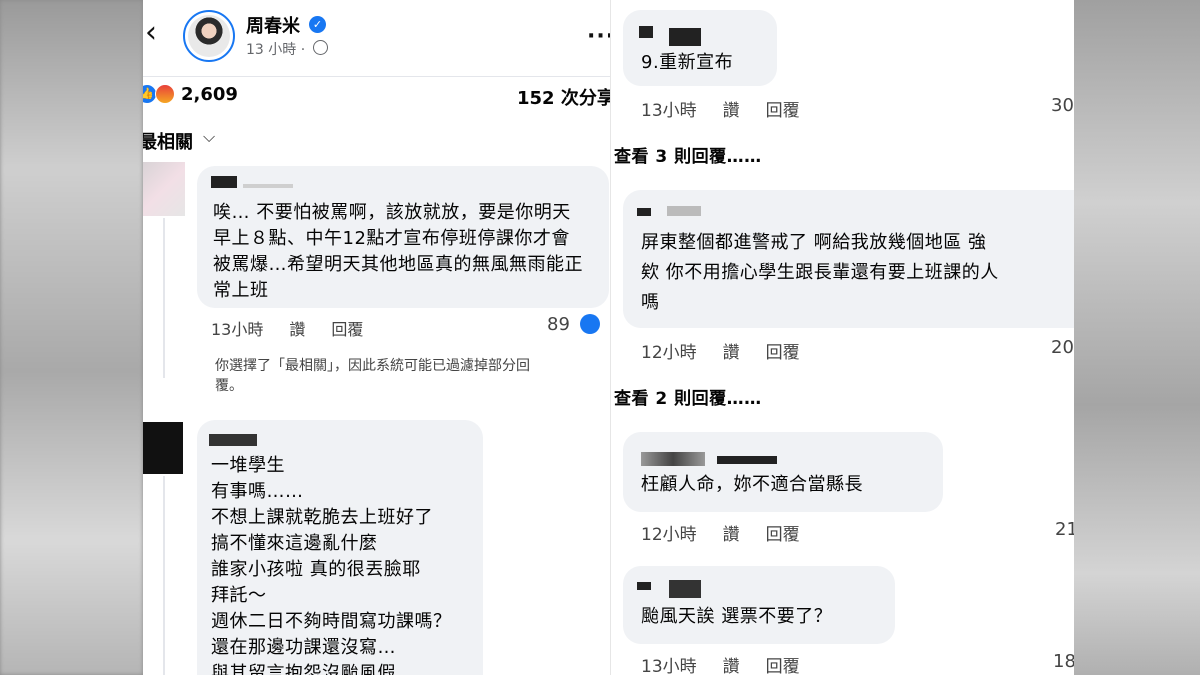 This screenshot has width=1200, height=675. I want to click on comment-text: 9.重新宣布, so click(687, 62).